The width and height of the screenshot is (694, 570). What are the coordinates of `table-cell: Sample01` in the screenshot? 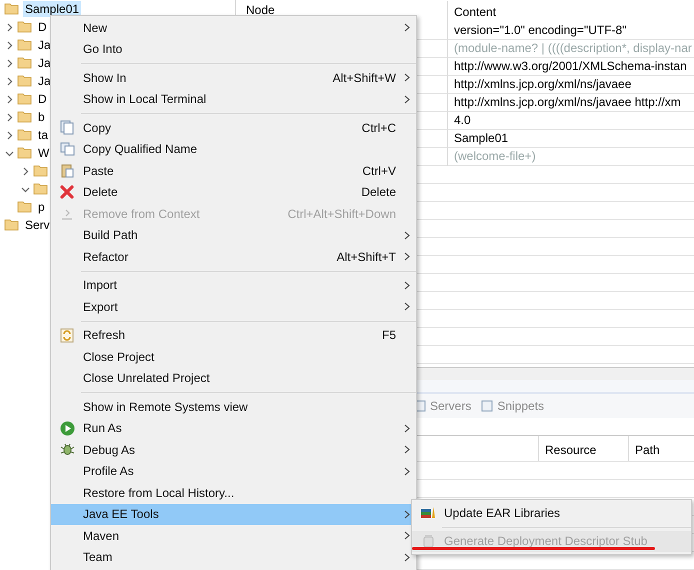 It's located at (570, 139).